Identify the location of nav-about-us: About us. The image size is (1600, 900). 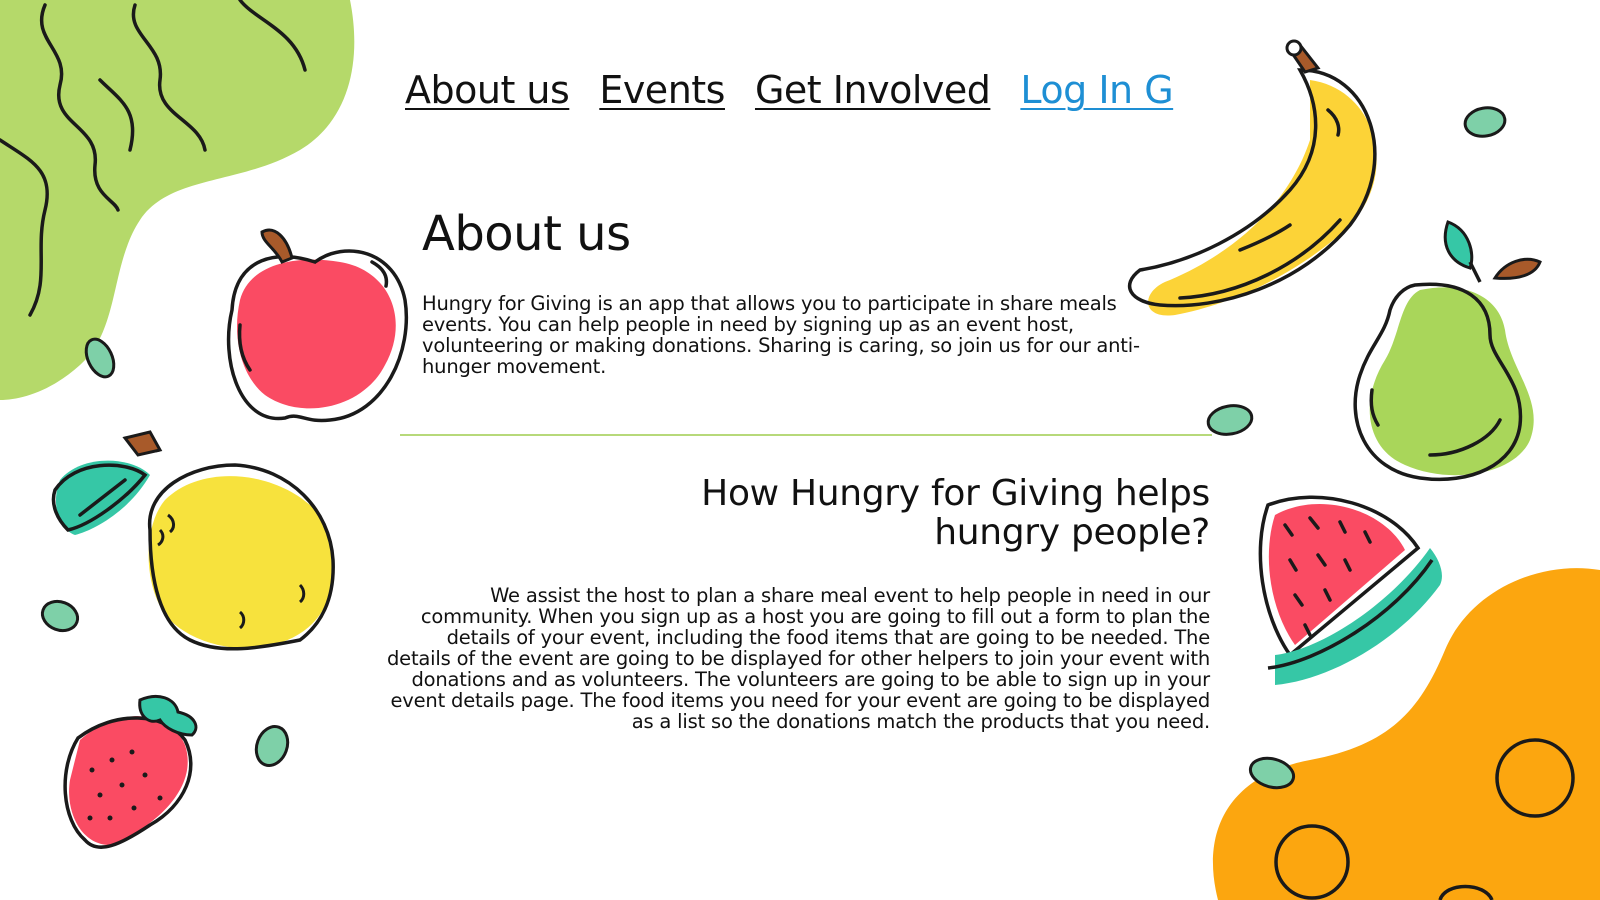
(487, 90).